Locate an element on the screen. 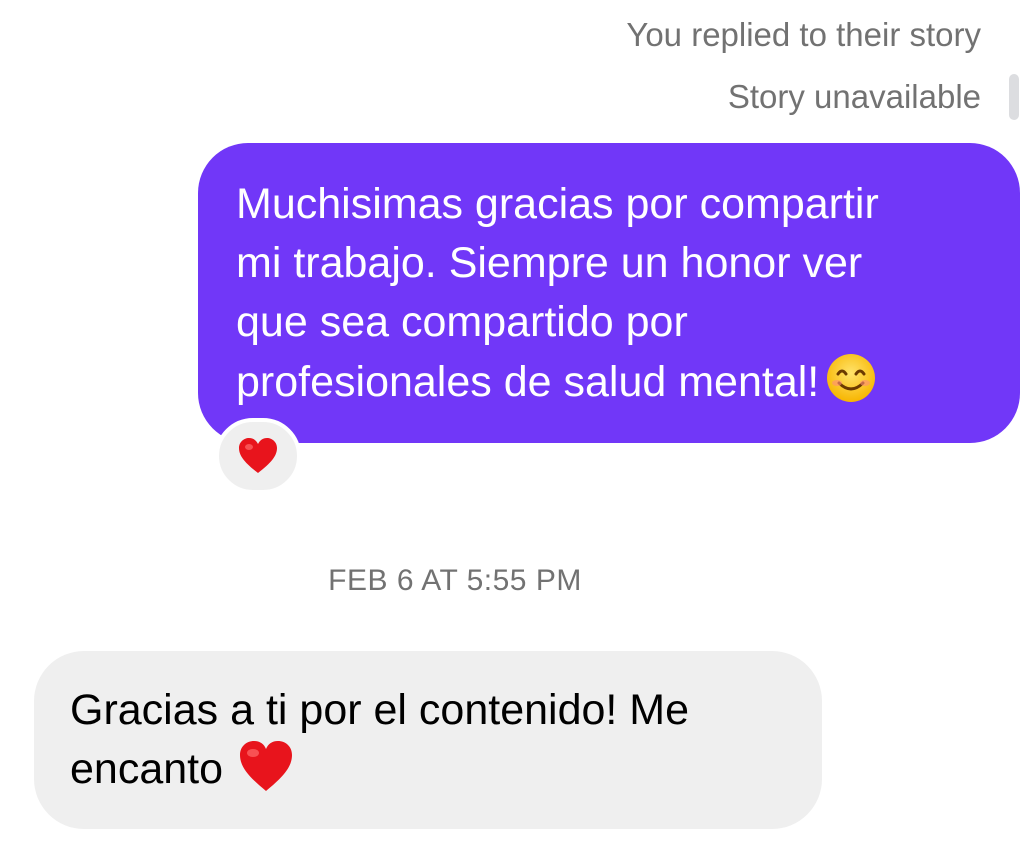  story-reply-bar is located at coordinates (1014, 97).